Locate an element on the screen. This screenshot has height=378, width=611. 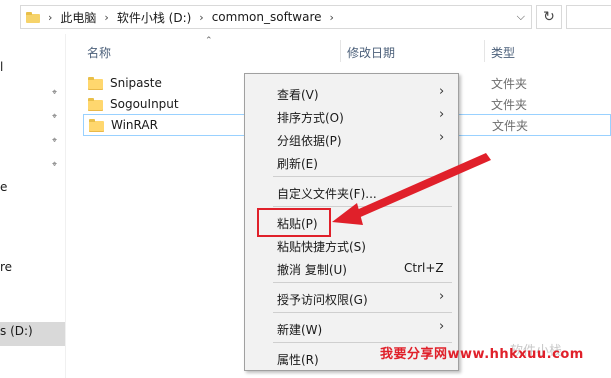
menu-item-give-access: 授予访问权限(G) › is located at coordinates (351, 298).